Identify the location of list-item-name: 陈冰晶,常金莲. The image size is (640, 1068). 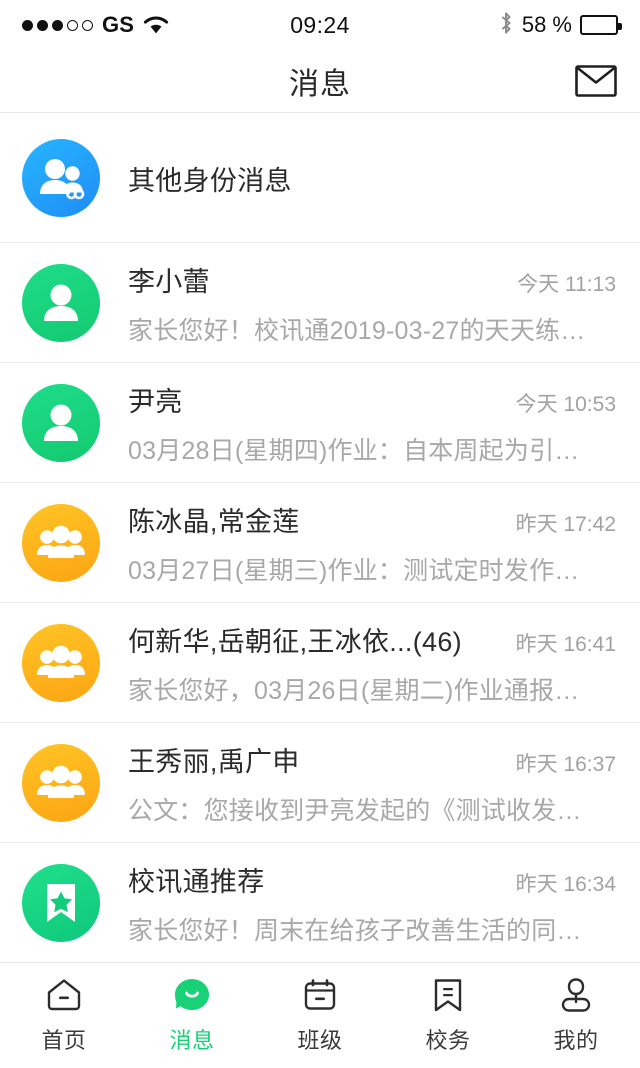
(214, 521).